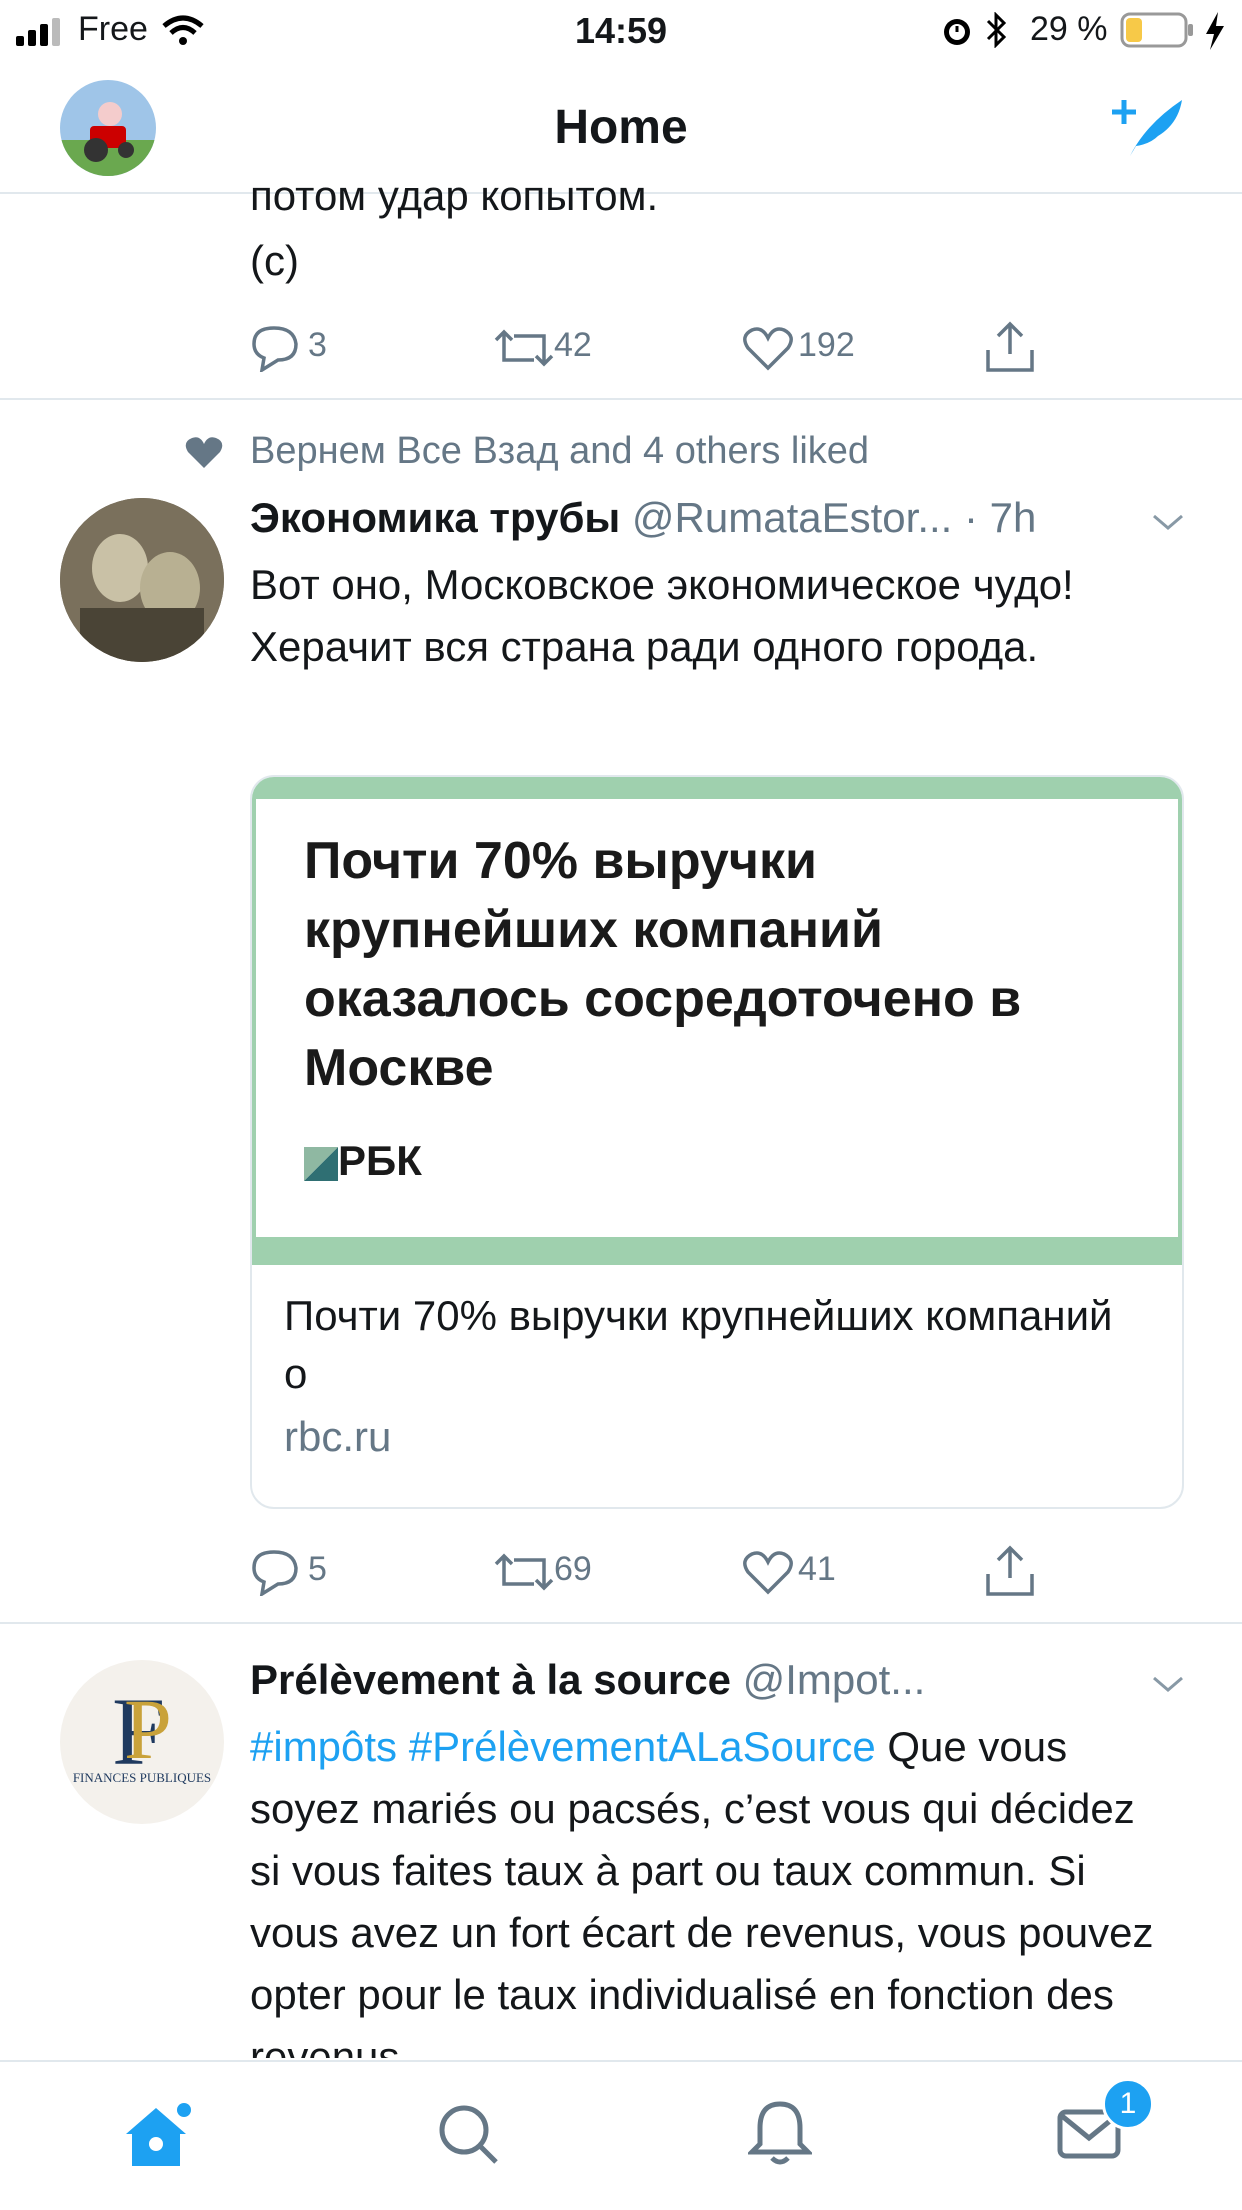 The width and height of the screenshot is (1242, 2210). What do you see at coordinates (780, 2133) in the screenshot?
I see `notifications-icon` at bounding box center [780, 2133].